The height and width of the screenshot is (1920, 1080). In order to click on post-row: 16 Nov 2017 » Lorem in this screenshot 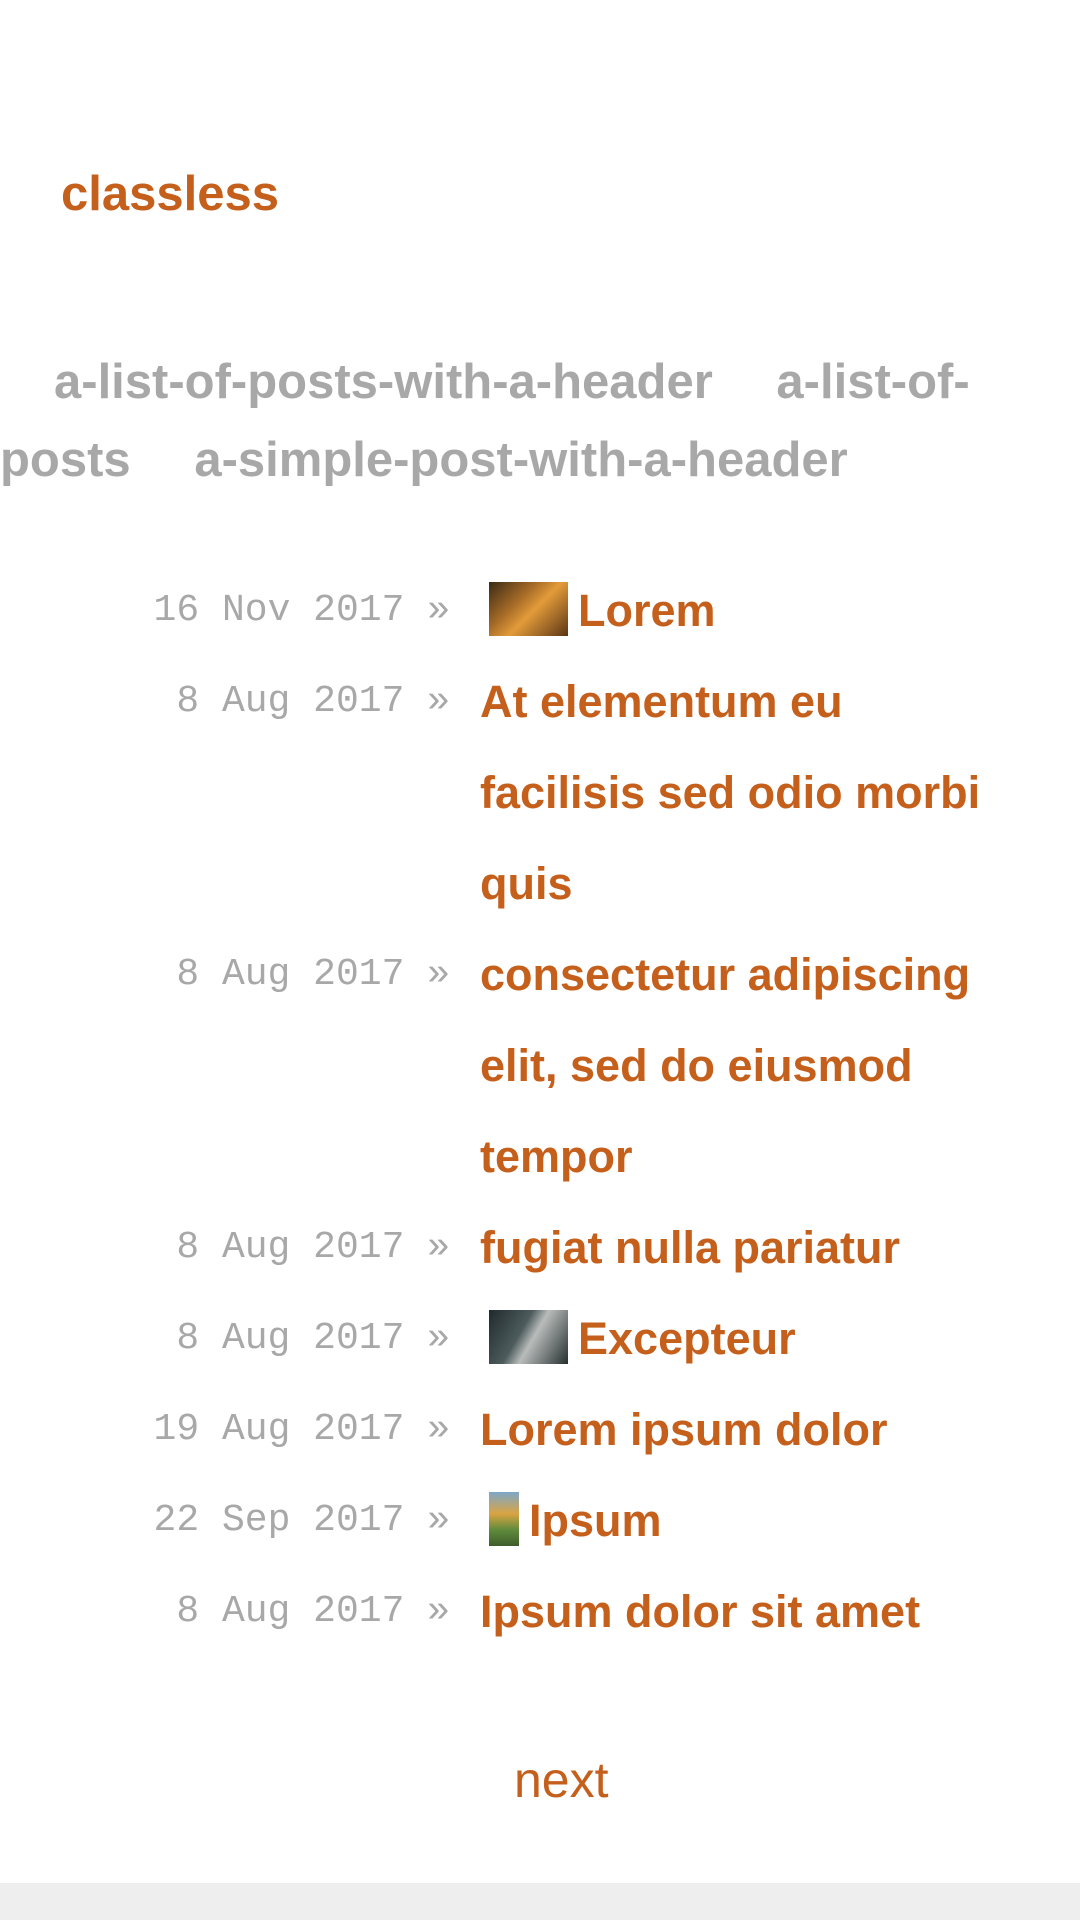, I will do `click(540, 610)`.